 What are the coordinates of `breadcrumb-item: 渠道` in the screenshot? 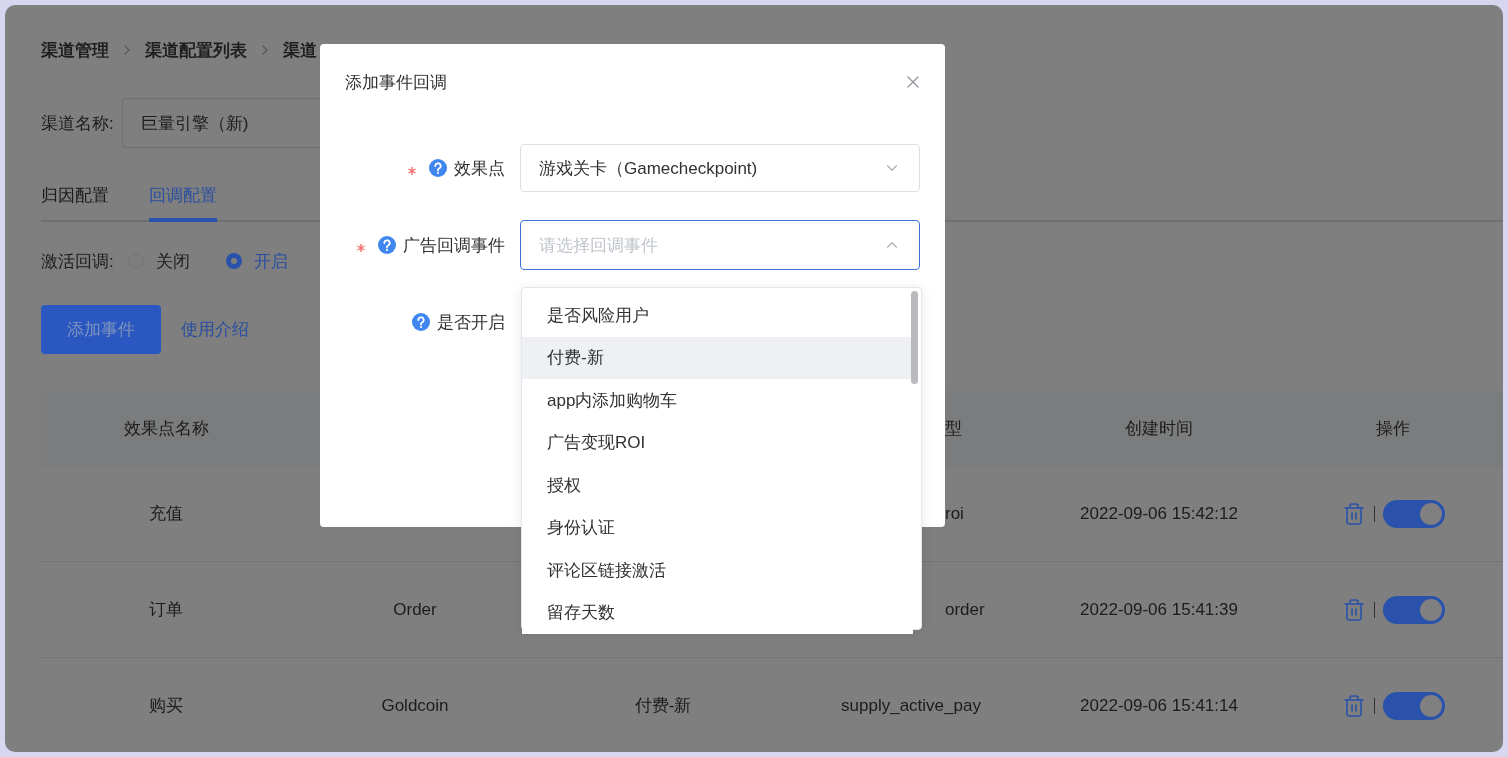 It's located at (300, 50).